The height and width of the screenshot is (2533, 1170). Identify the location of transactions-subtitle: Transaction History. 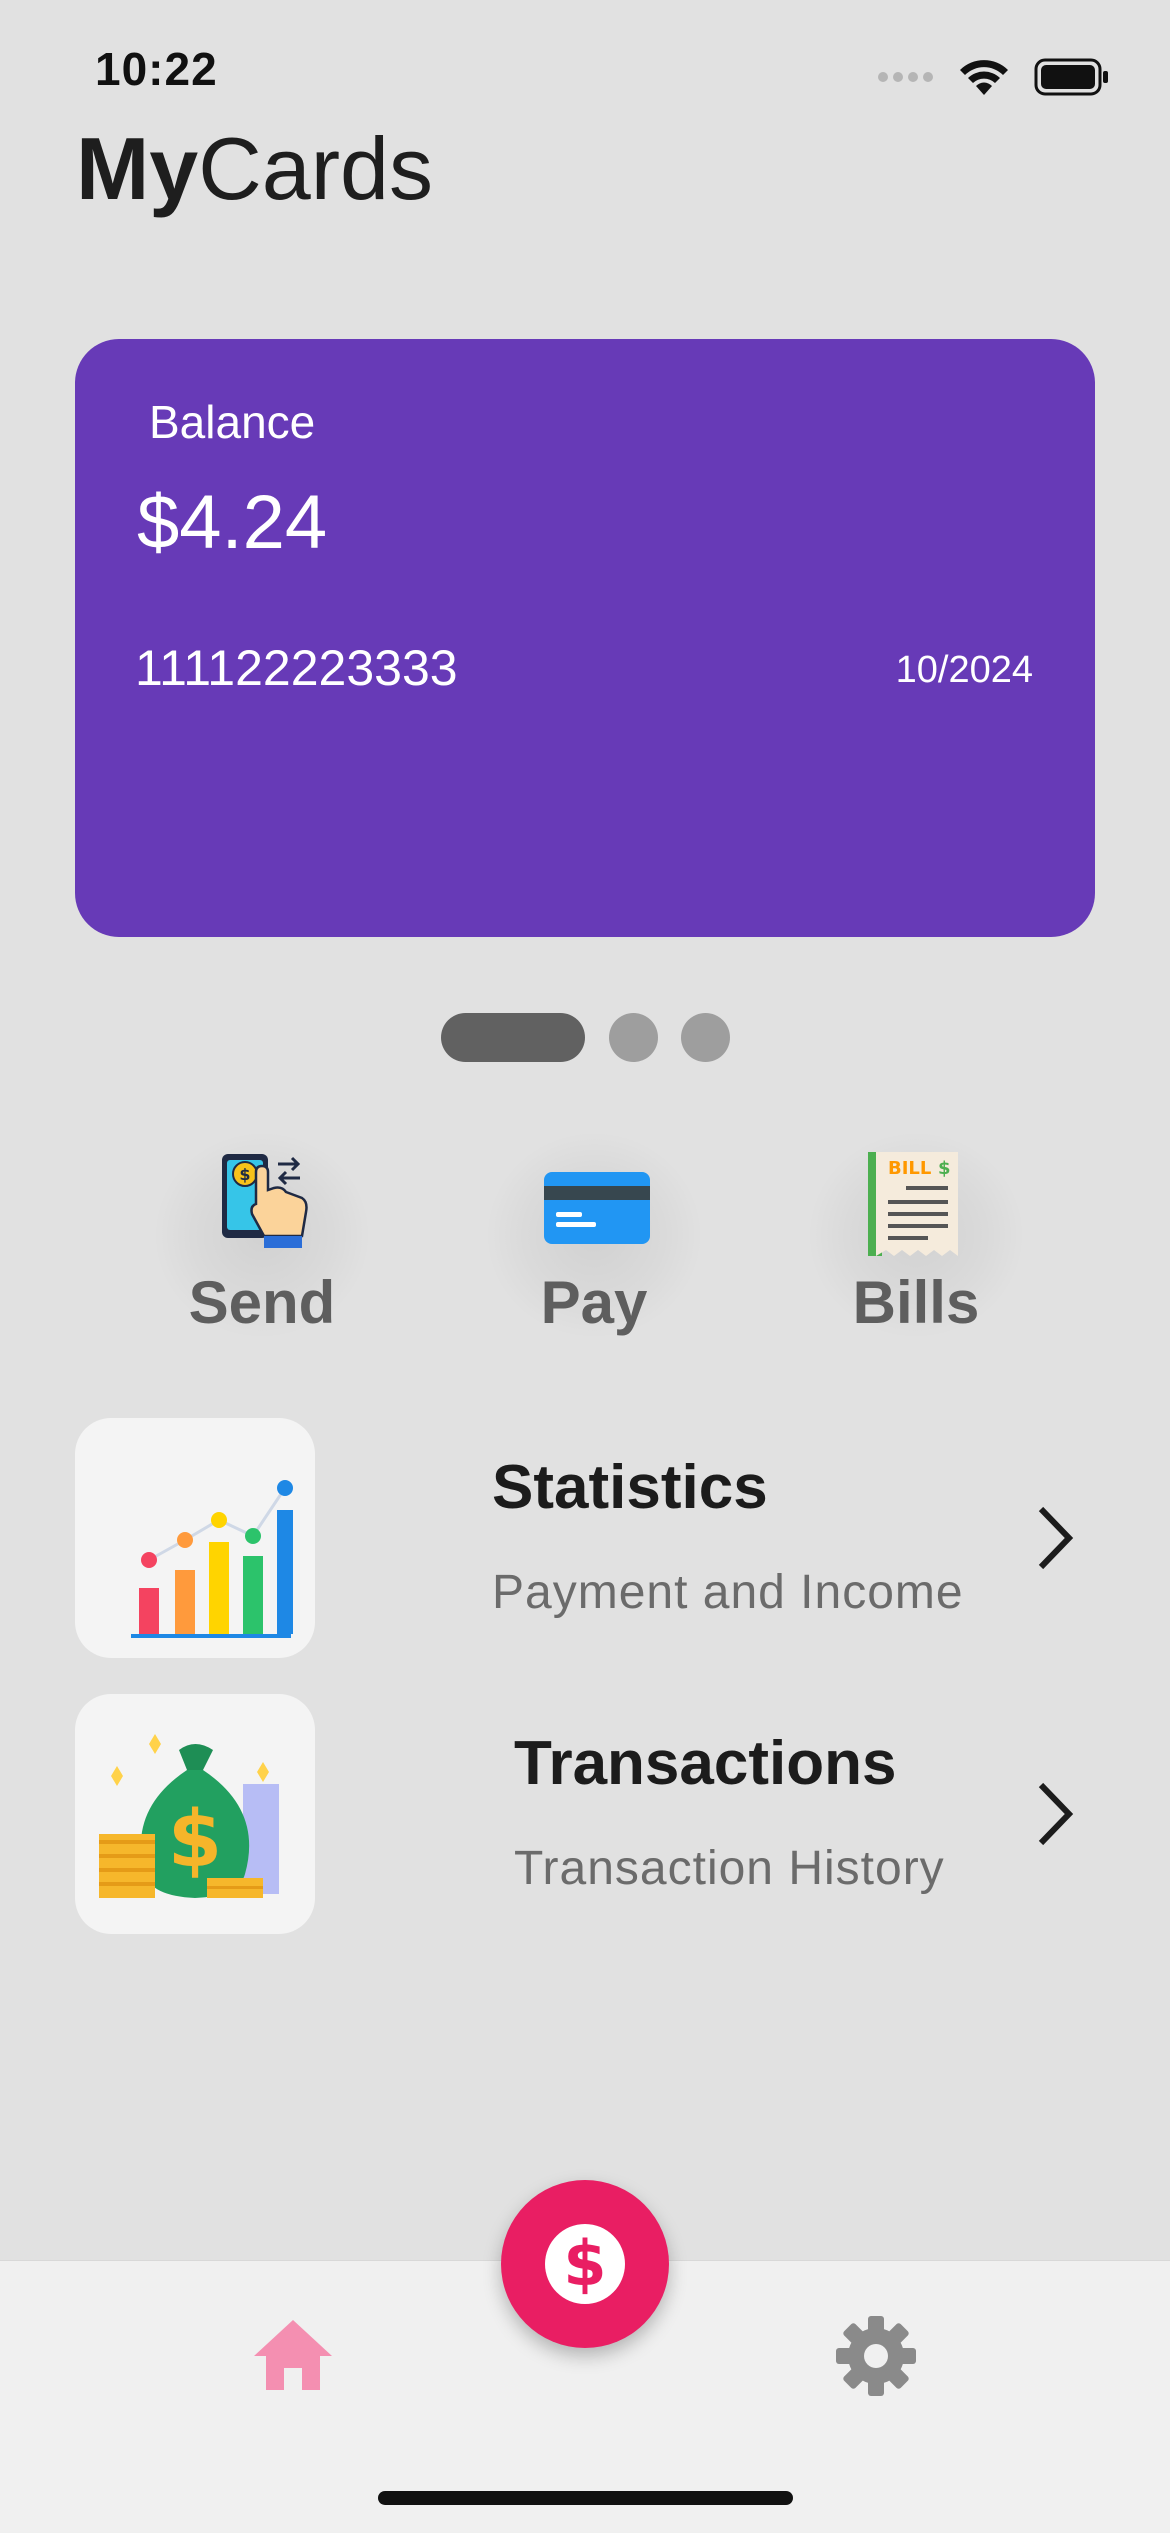
(729, 1868).